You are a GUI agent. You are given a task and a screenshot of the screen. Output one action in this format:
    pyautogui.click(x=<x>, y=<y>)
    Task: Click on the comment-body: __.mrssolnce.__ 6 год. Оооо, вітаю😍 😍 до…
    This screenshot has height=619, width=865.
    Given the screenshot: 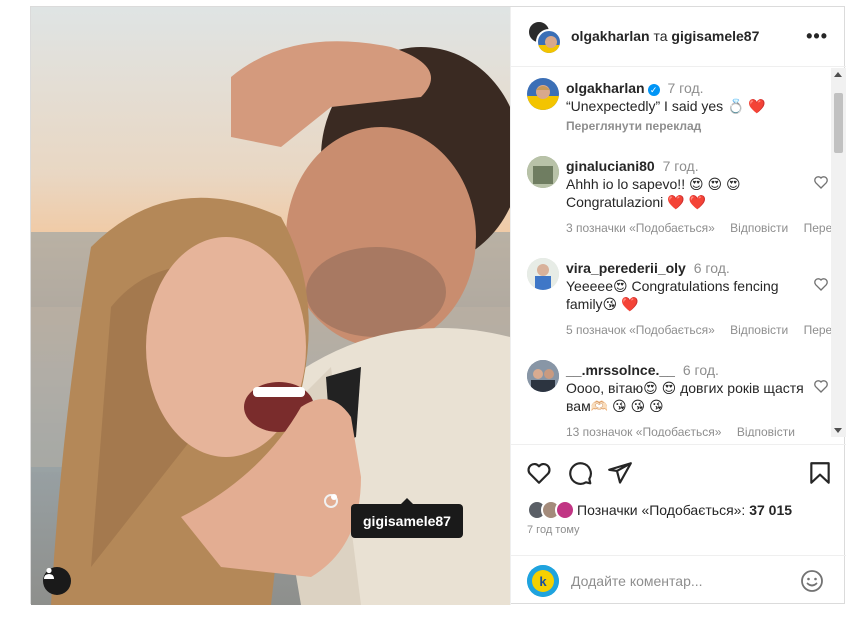 What is the action you would take?
    pyautogui.click(x=691, y=399)
    